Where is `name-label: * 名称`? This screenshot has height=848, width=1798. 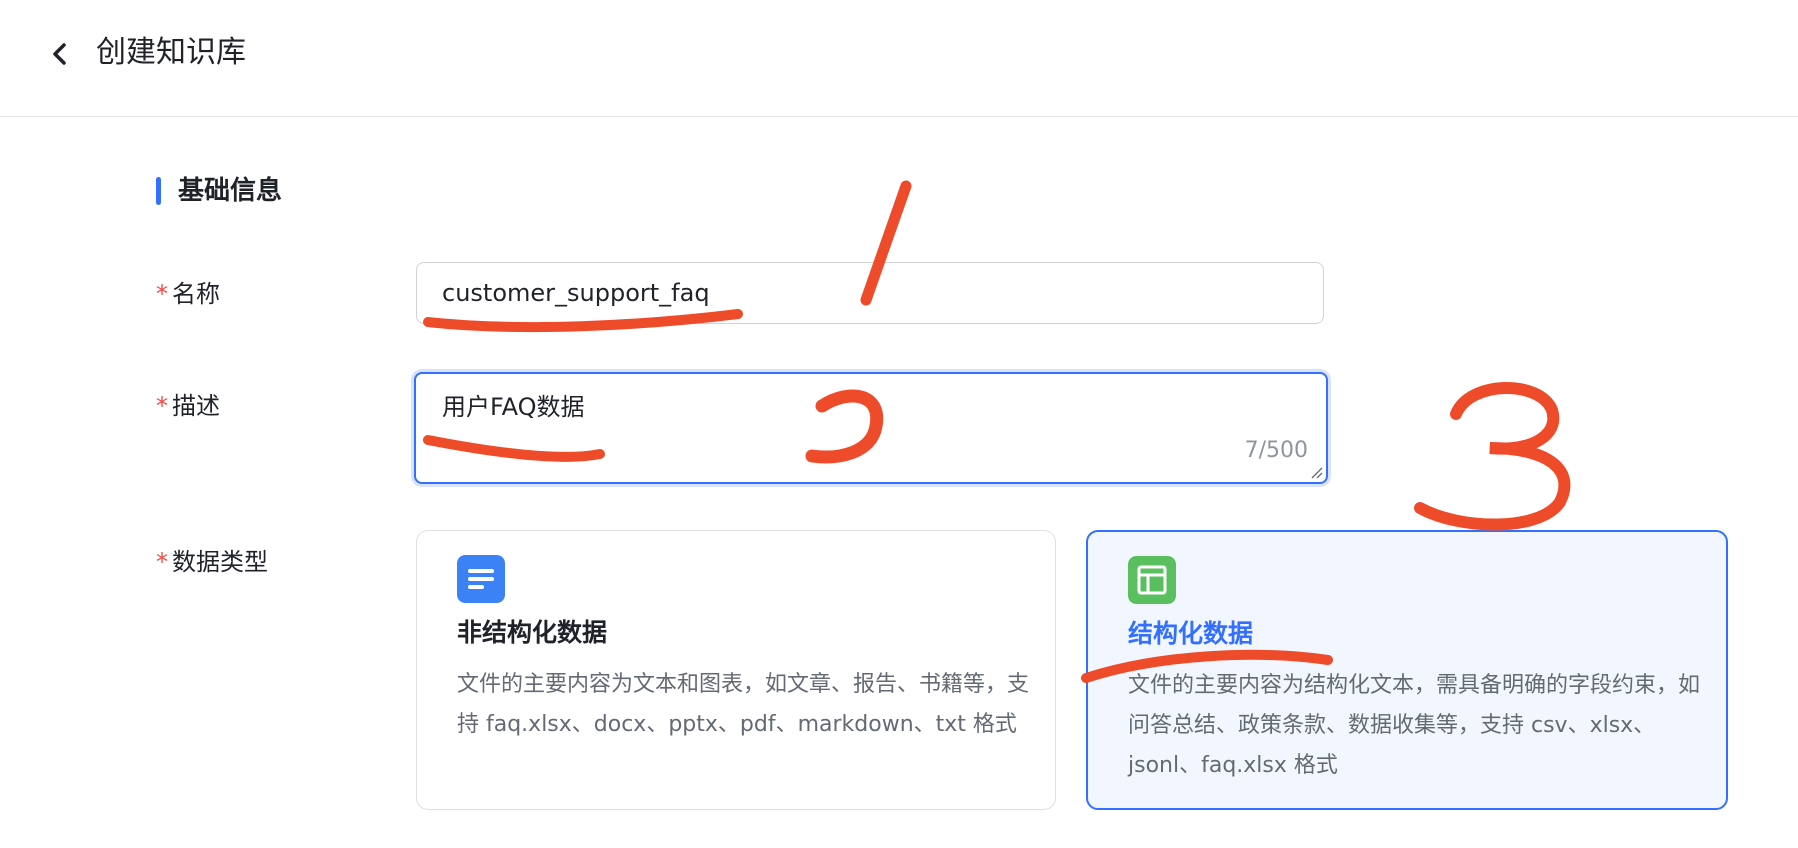
name-label: * 名称 is located at coordinates (188, 294).